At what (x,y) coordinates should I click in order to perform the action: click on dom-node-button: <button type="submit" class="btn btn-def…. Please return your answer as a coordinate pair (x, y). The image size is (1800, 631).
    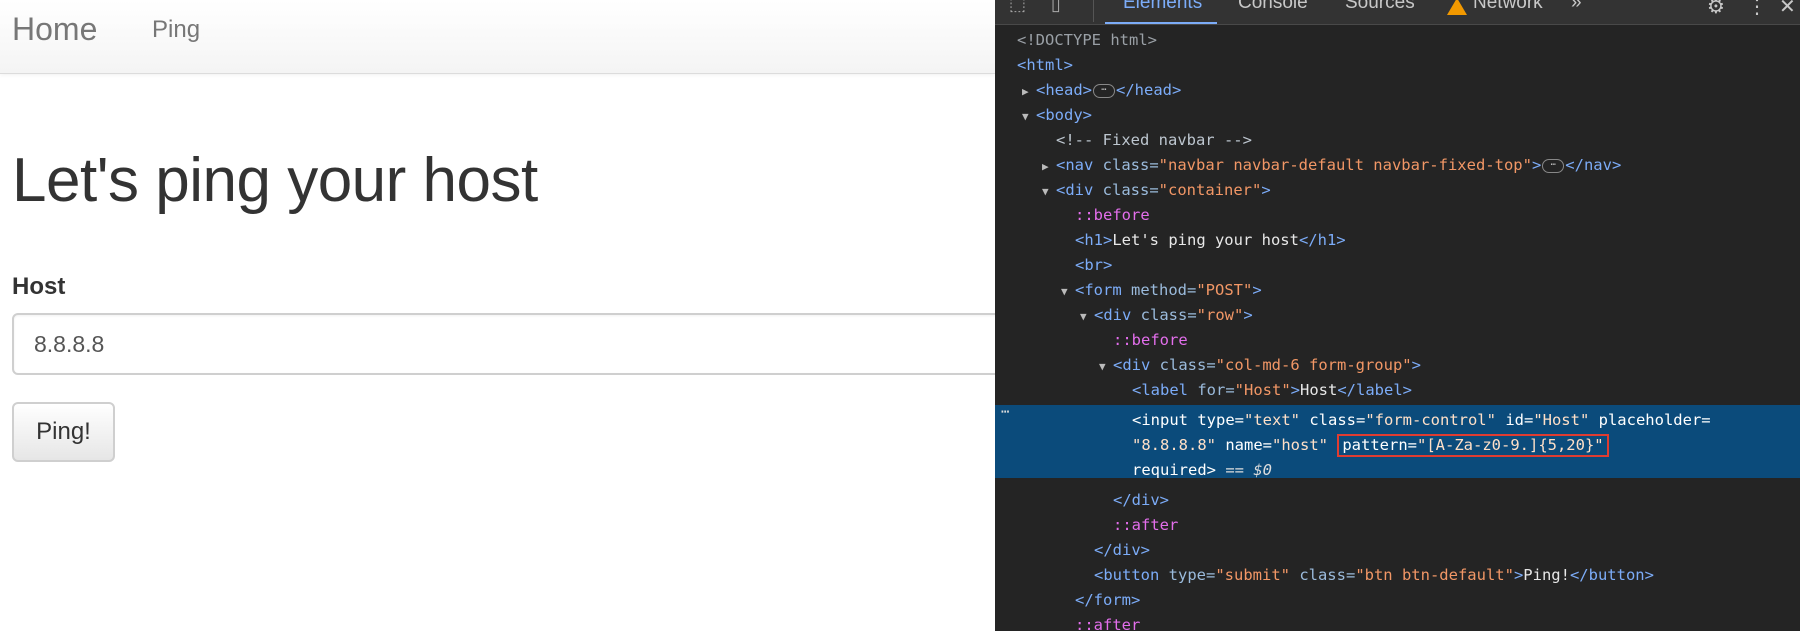
    Looking at the image, I should click on (1397, 575).